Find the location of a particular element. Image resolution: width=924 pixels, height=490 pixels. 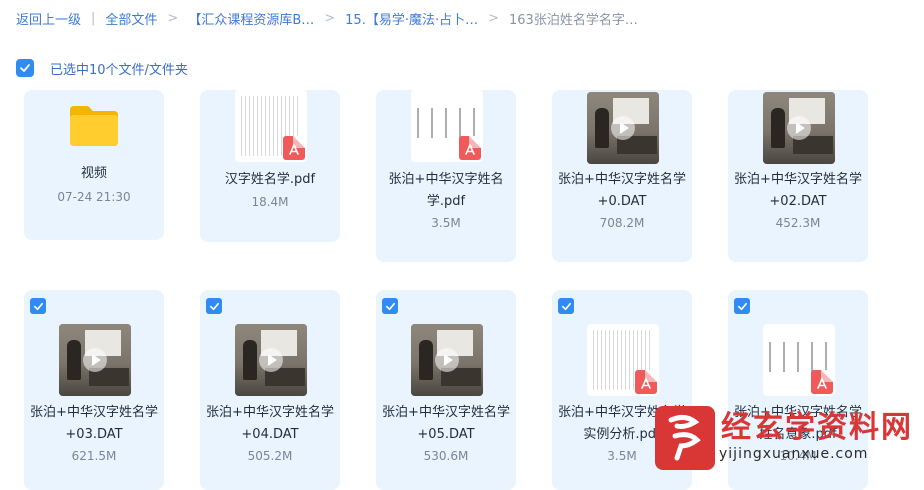

file-name: 汉字姓名学.pdf is located at coordinates (270, 179).